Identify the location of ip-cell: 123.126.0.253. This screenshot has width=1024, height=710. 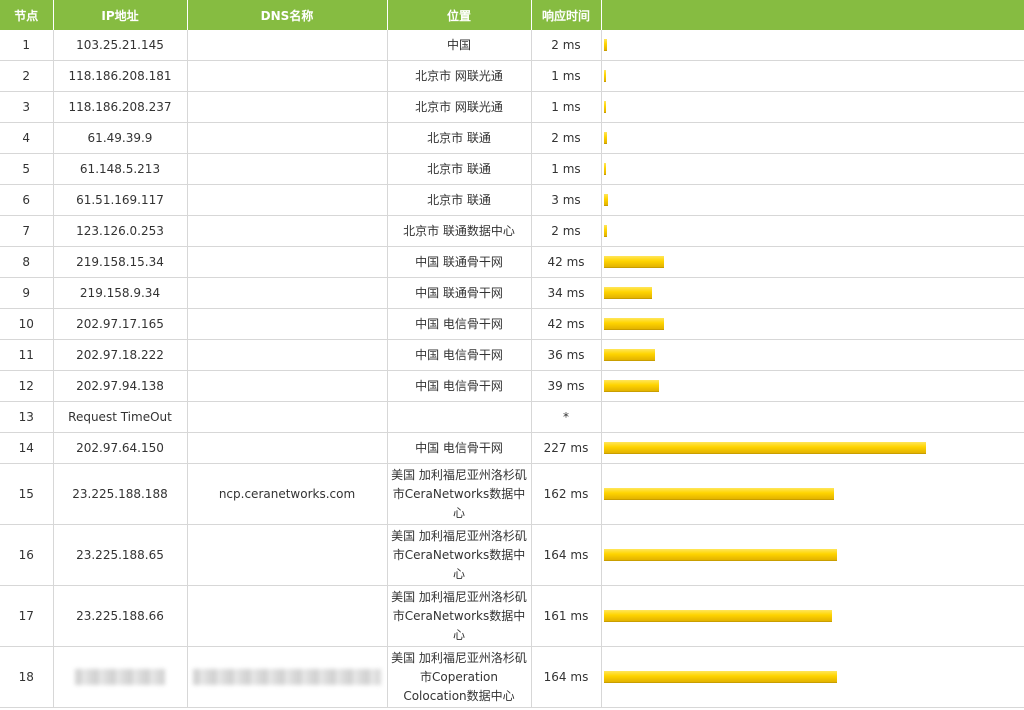
(120, 231).